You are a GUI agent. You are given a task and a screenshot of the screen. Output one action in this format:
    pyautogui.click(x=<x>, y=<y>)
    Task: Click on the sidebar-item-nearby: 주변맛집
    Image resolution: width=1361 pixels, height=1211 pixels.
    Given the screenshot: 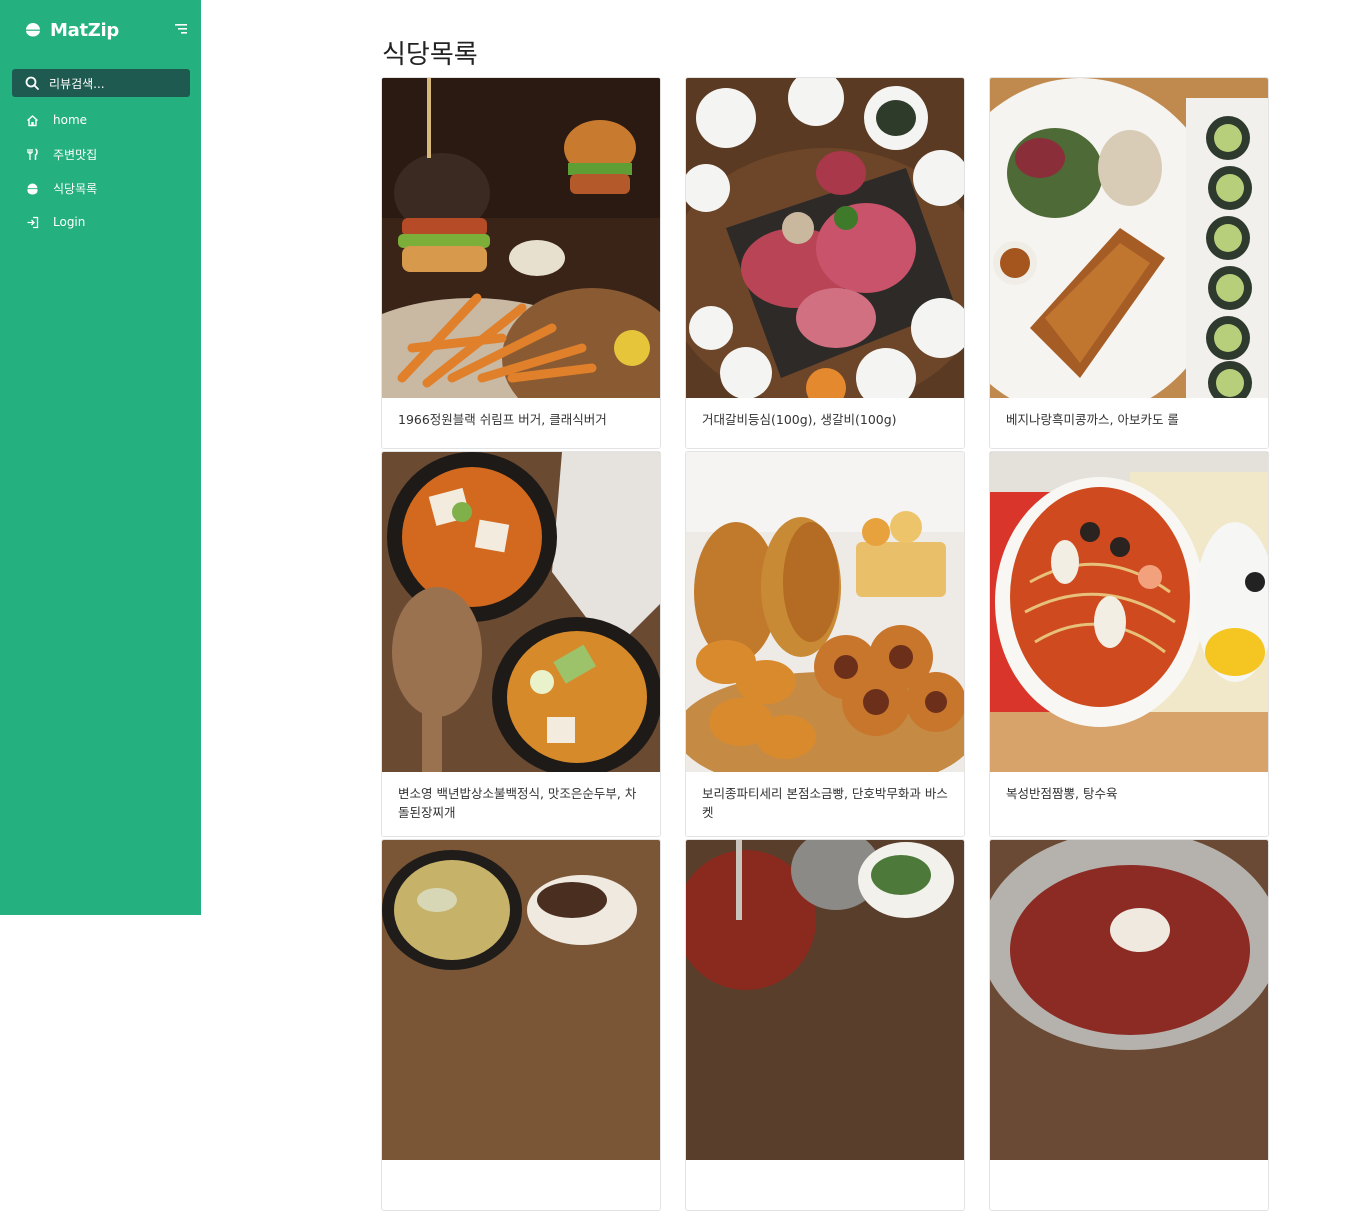 What is the action you would take?
    pyautogui.click(x=100, y=154)
    